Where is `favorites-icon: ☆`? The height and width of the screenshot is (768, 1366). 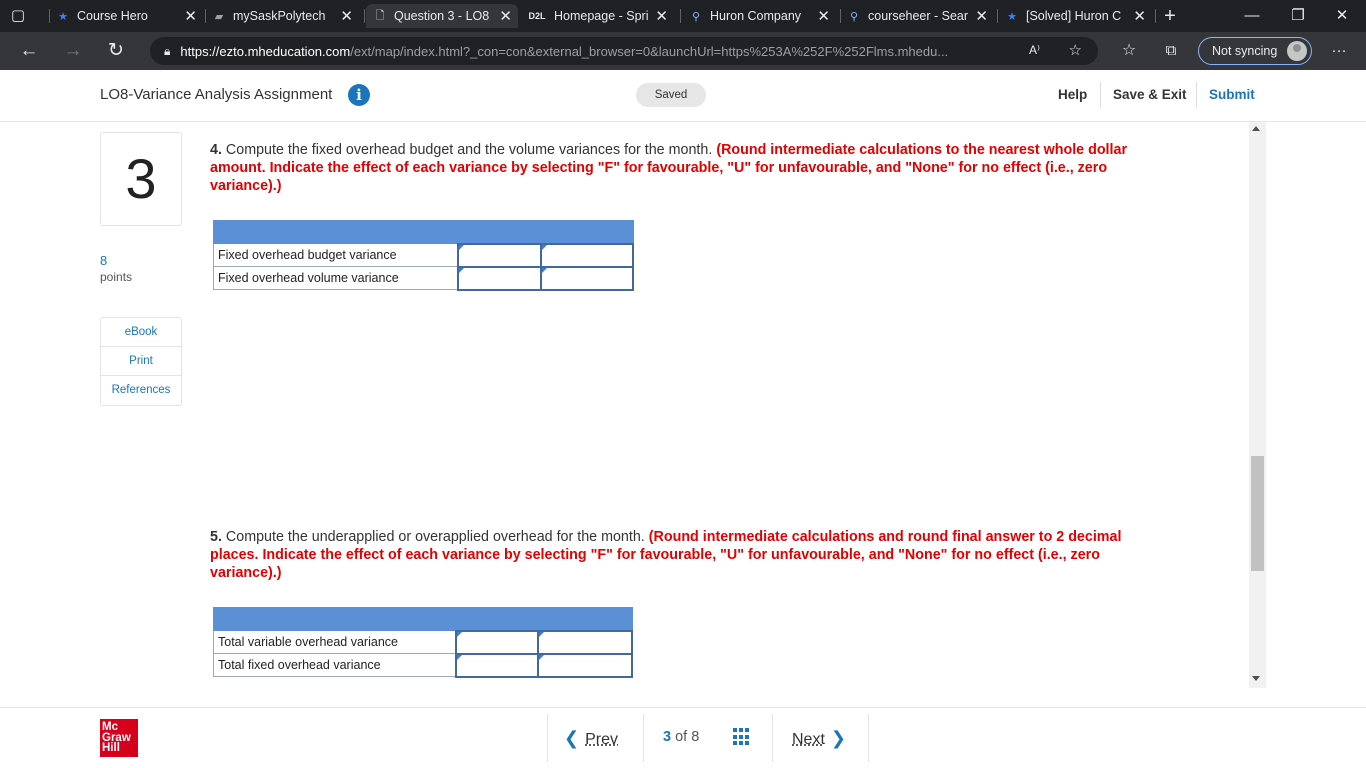
favorites-icon: ☆ is located at coordinates (1129, 51).